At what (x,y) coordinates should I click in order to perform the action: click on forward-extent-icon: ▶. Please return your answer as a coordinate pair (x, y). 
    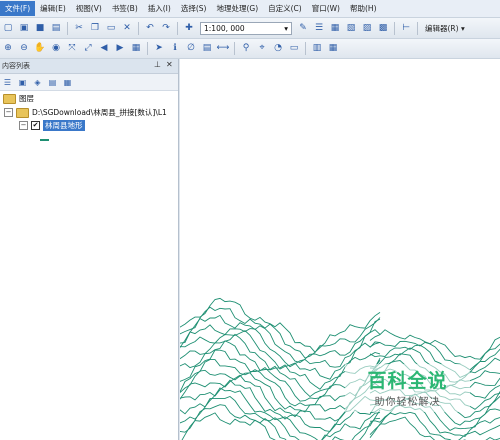
    Looking at the image, I should click on (120, 48).